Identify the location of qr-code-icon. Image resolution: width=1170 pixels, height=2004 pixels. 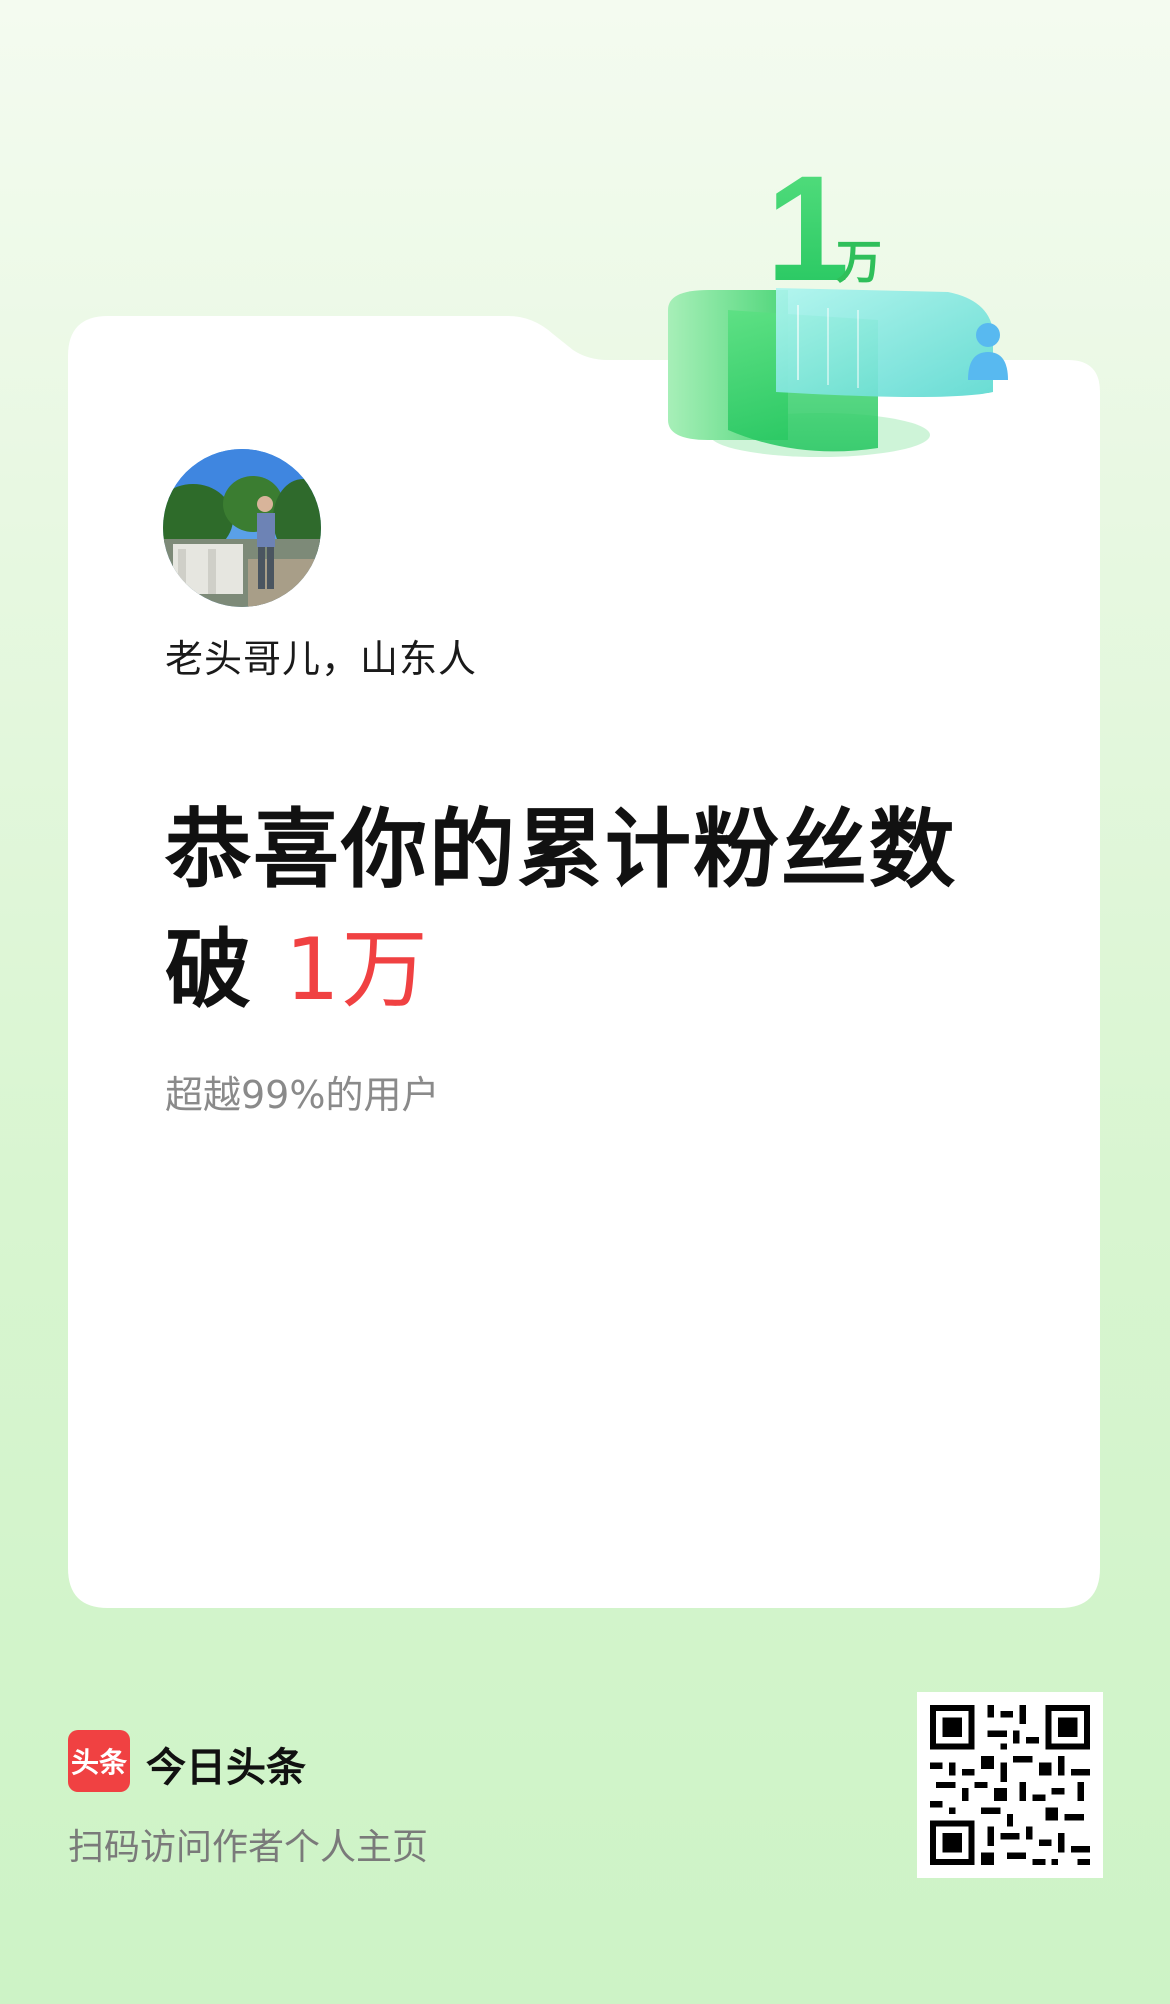
(1010, 1785).